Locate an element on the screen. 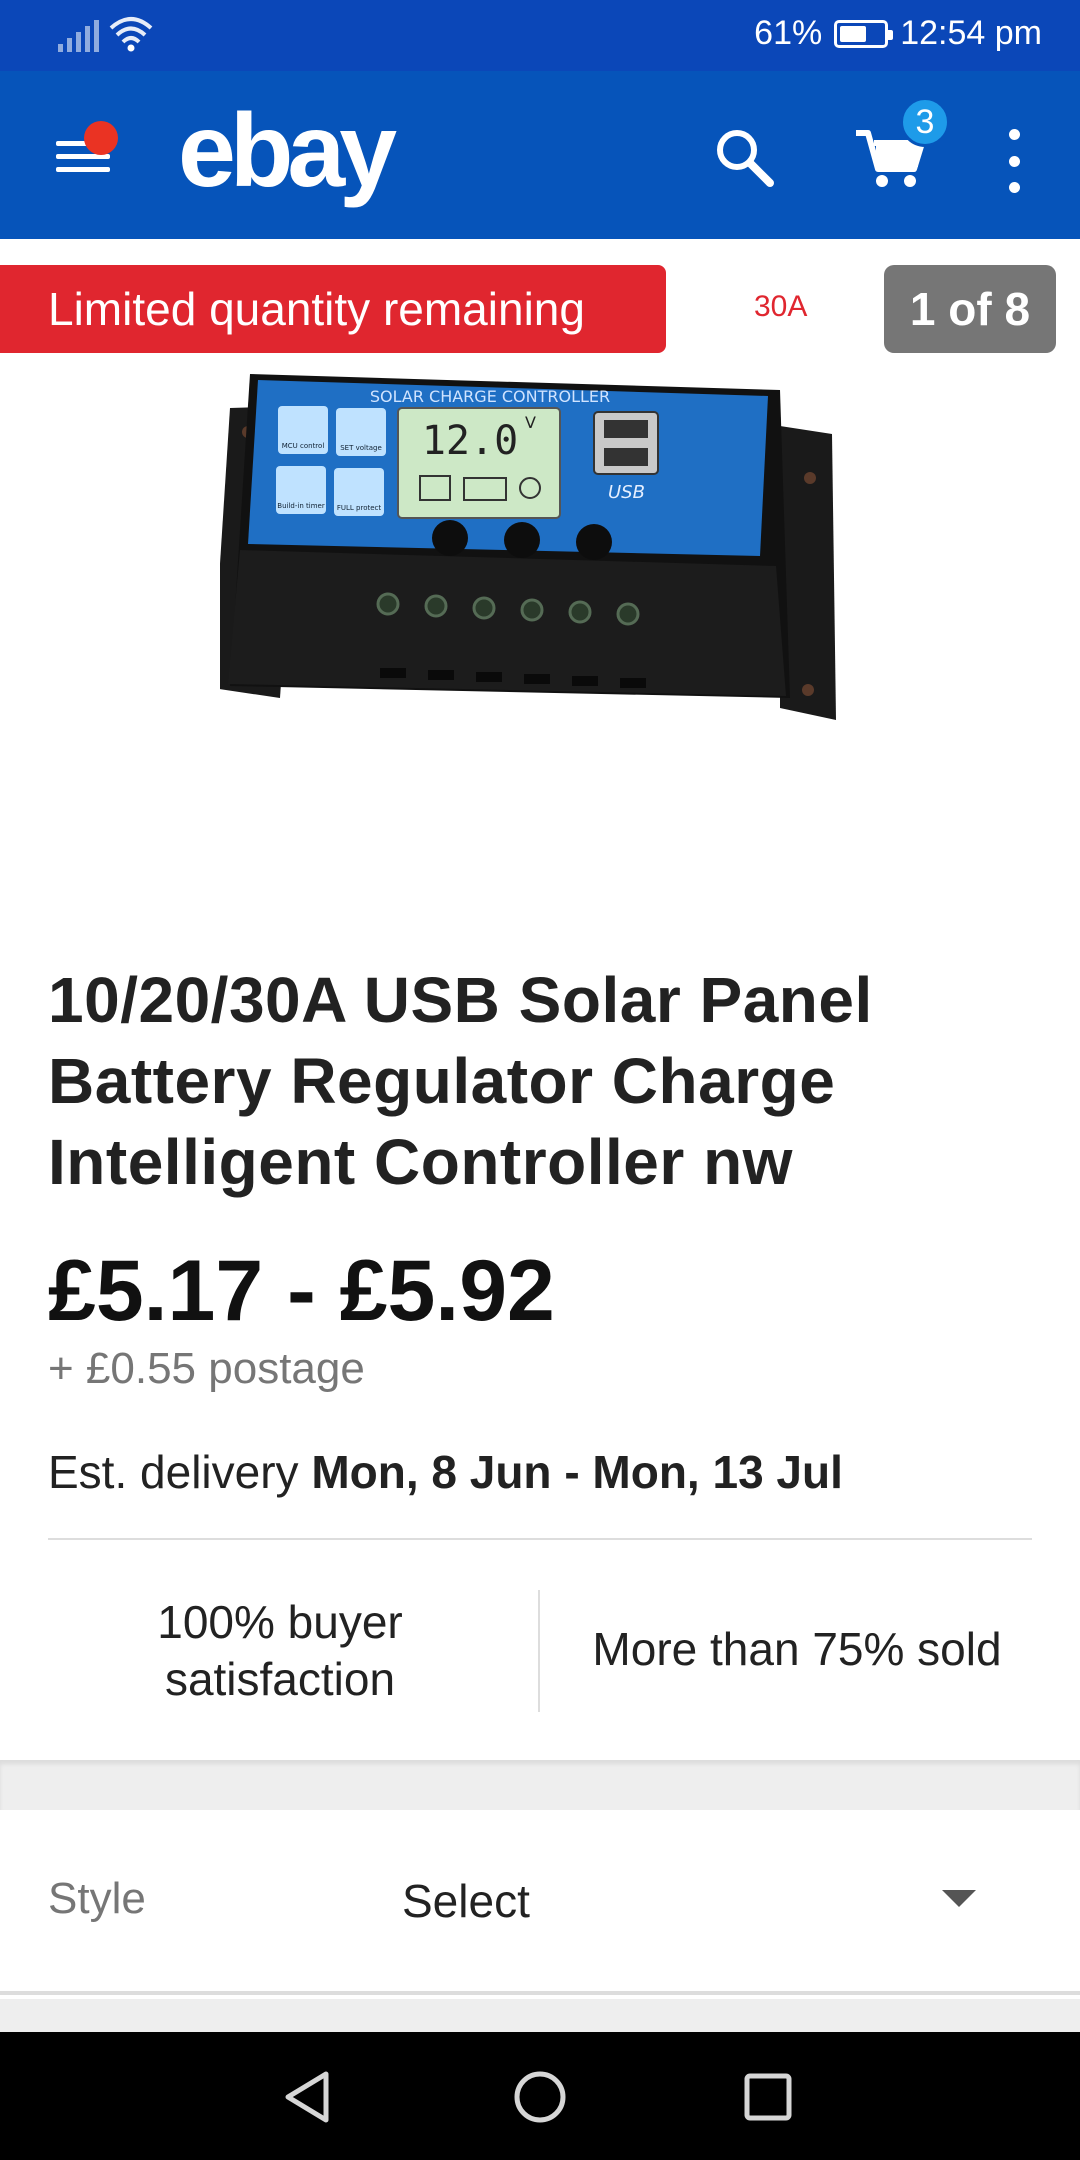  device-usb-label: USB is located at coordinates (626, 492).